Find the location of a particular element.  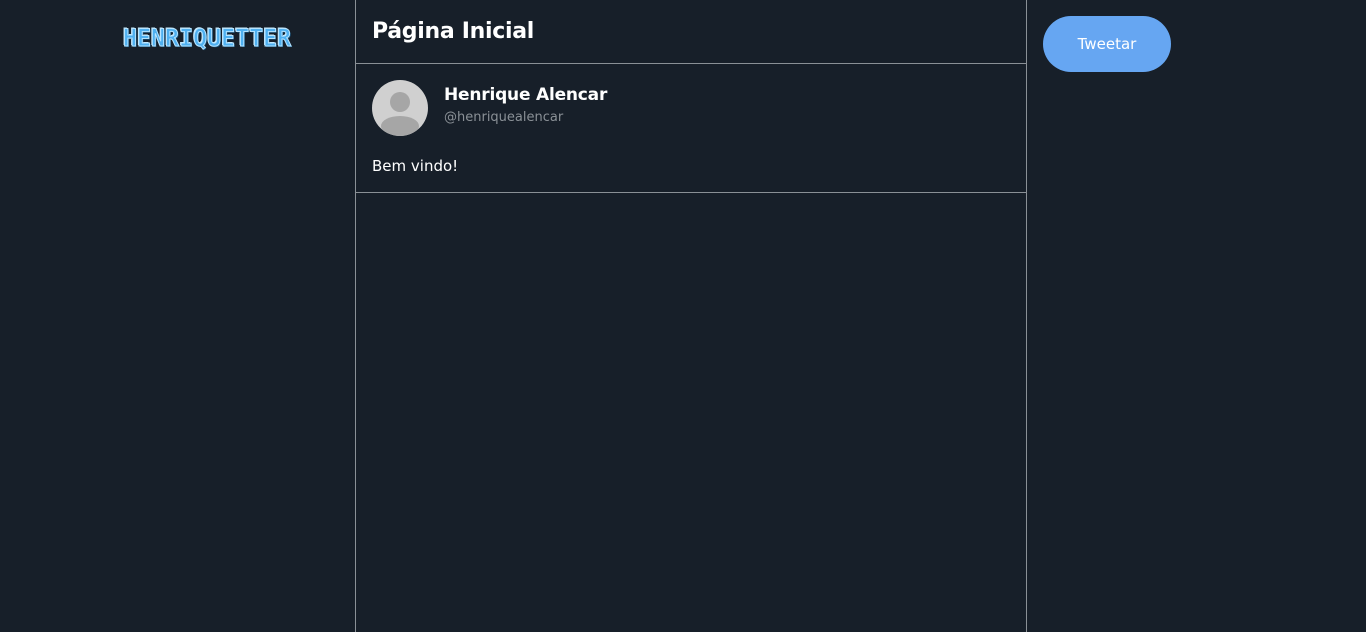

author-display-name: Henrique Alencar is located at coordinates (525, 95).